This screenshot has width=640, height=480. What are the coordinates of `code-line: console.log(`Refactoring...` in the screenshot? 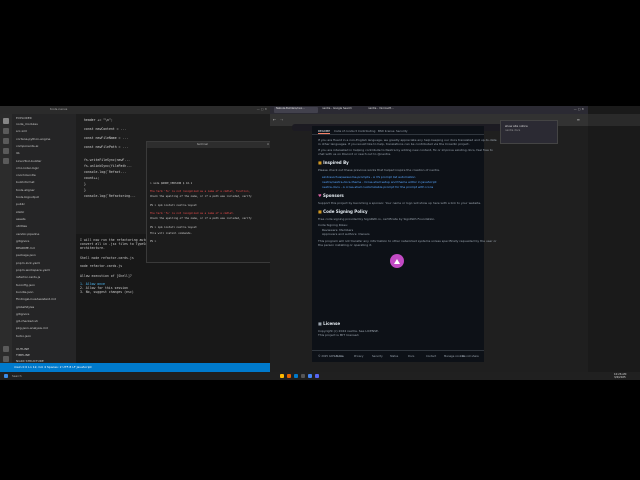 It's located at (110, 196).